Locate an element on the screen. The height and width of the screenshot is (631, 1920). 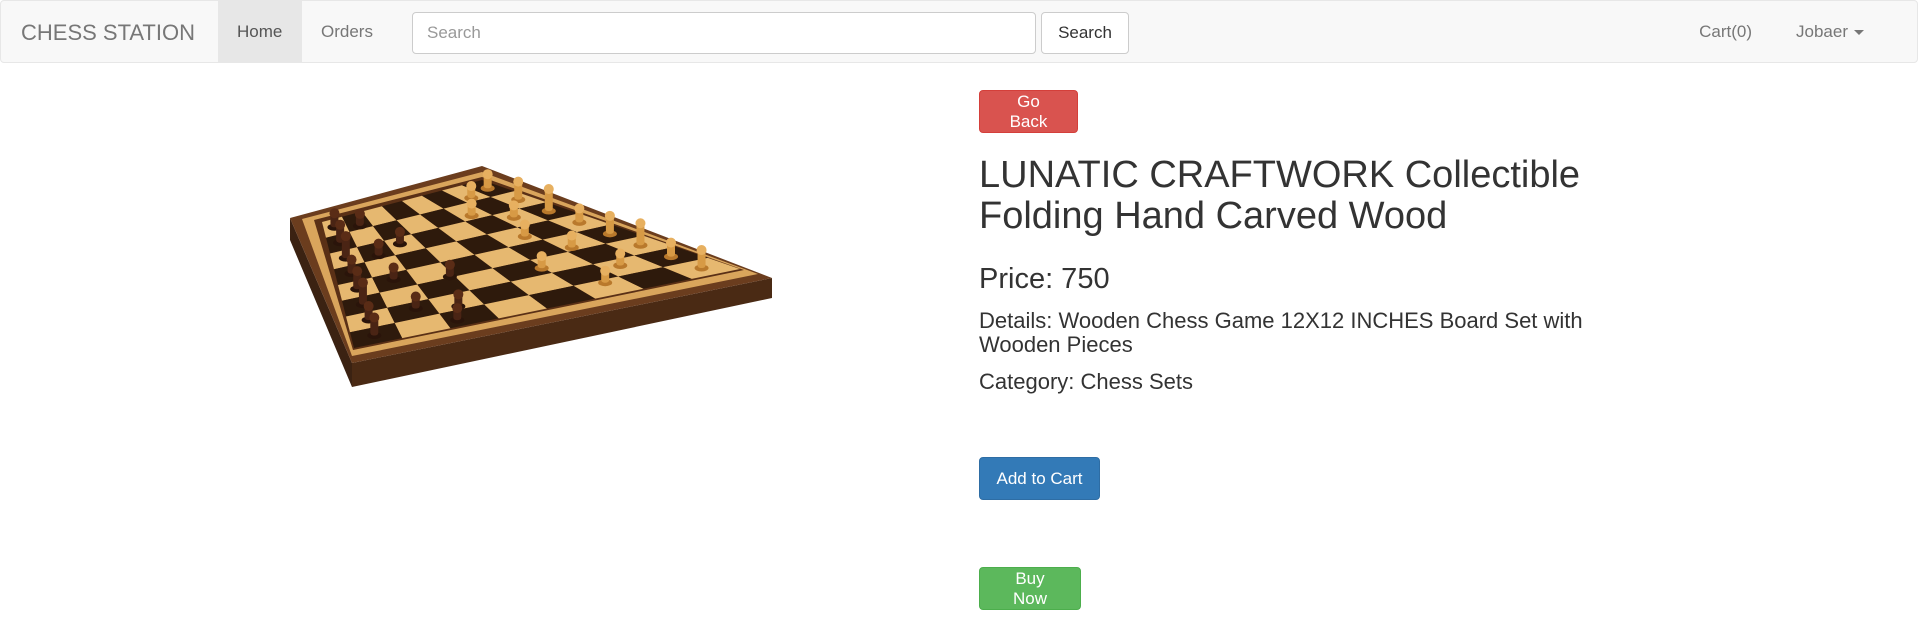
search-input is located at coordinates (724, 33).